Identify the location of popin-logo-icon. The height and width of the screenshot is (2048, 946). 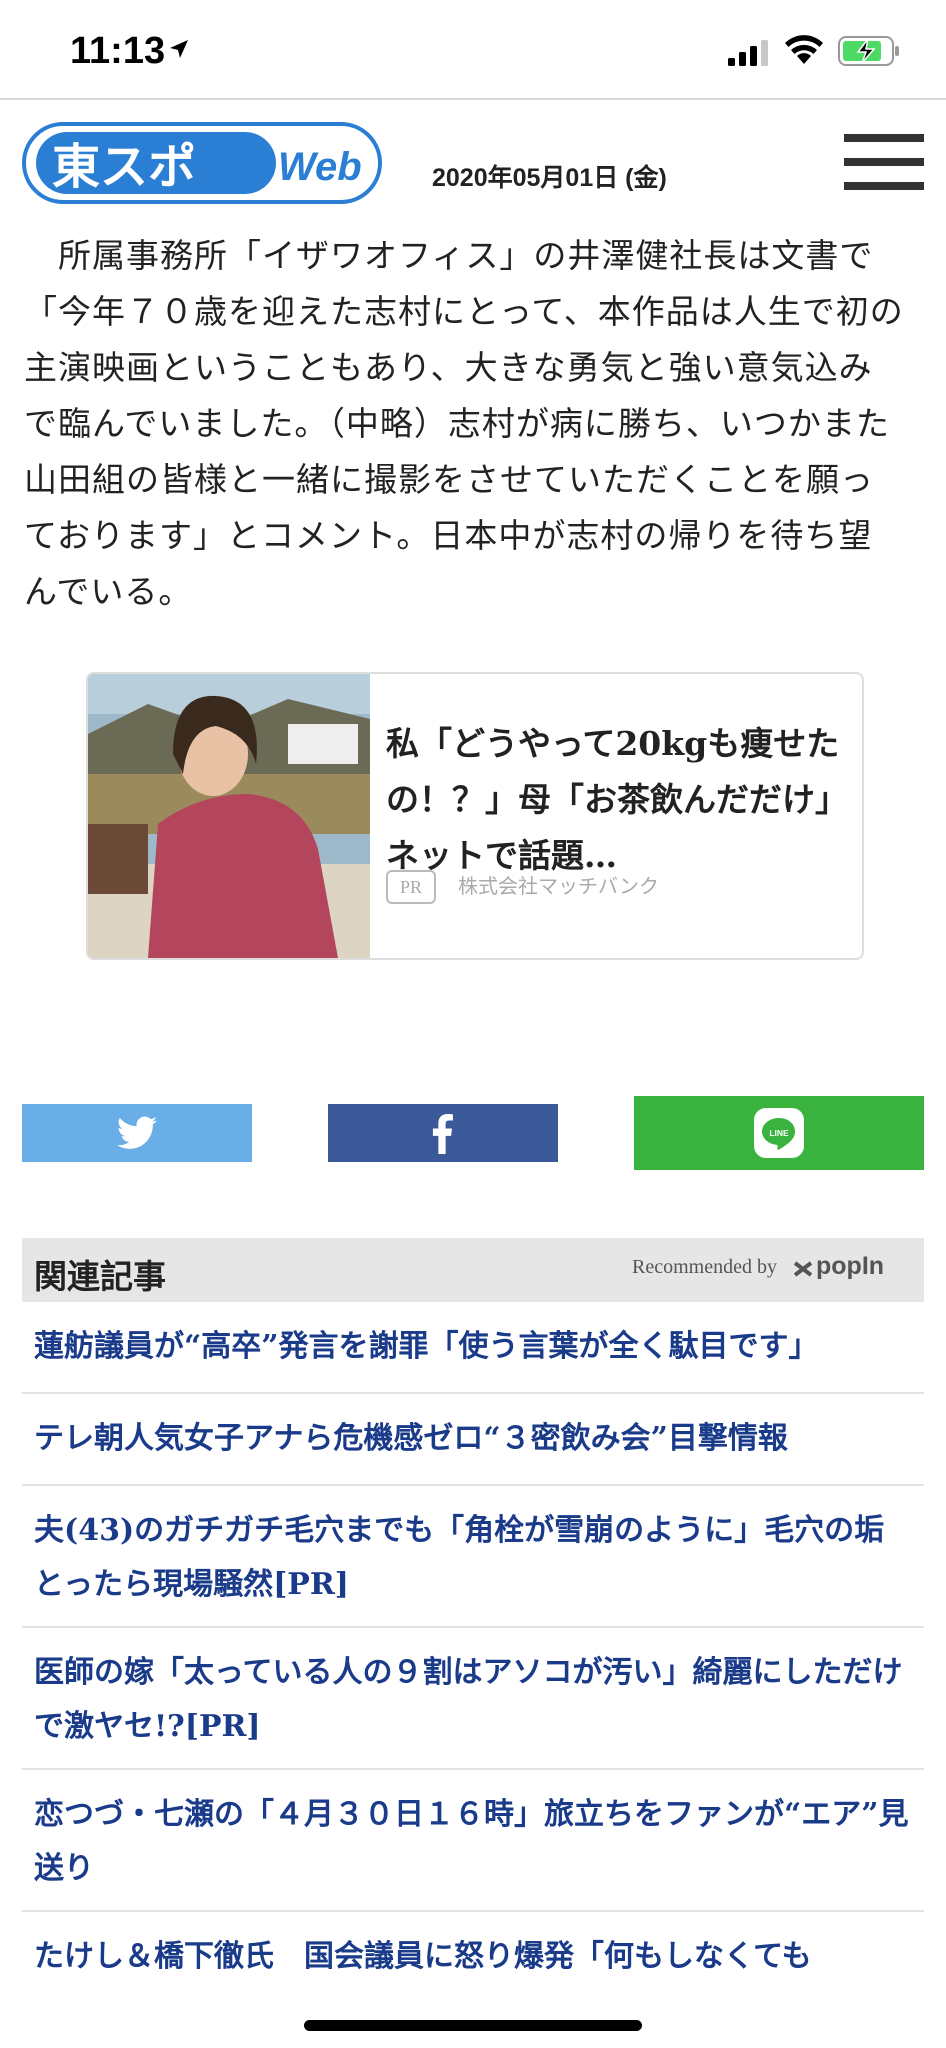
(803, 1269).